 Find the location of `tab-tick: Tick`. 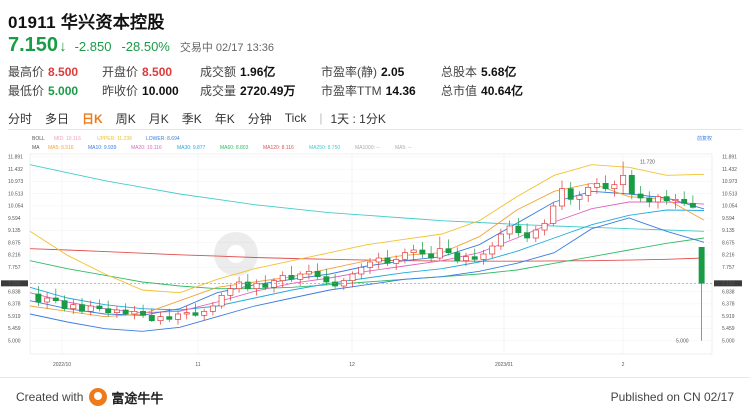

tab-tick: Tick is located at coordinates (296, 118).